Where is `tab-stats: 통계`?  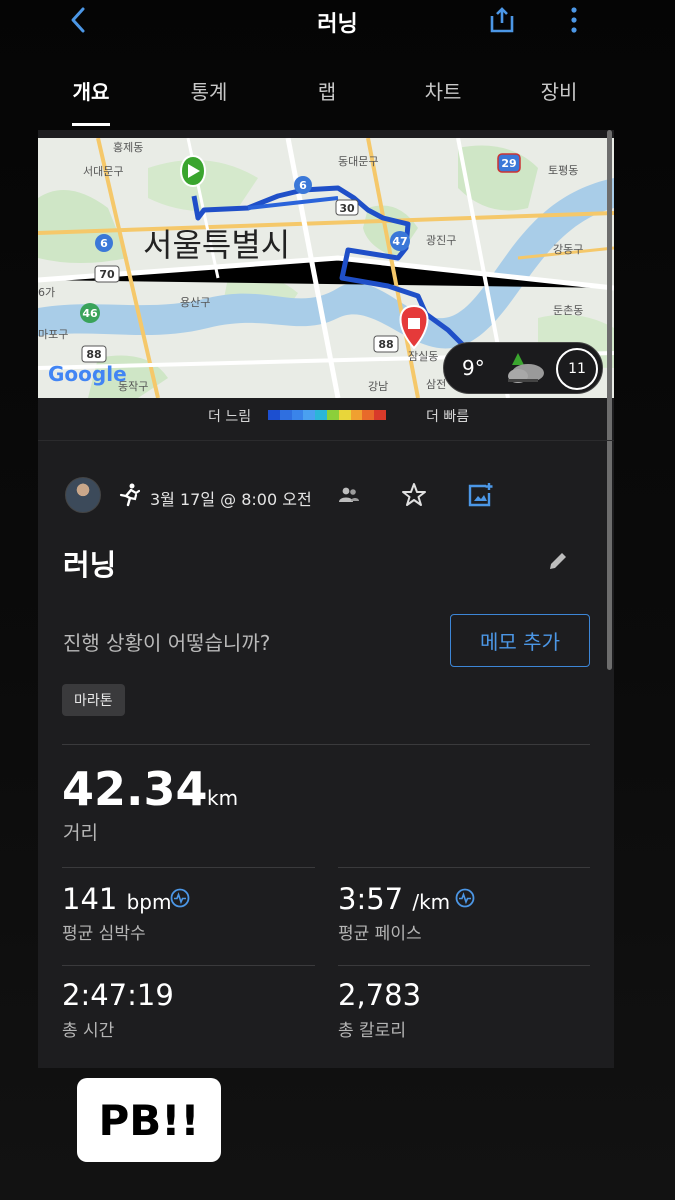
tab-stats: 통계 is located at coordinates (209, 97).